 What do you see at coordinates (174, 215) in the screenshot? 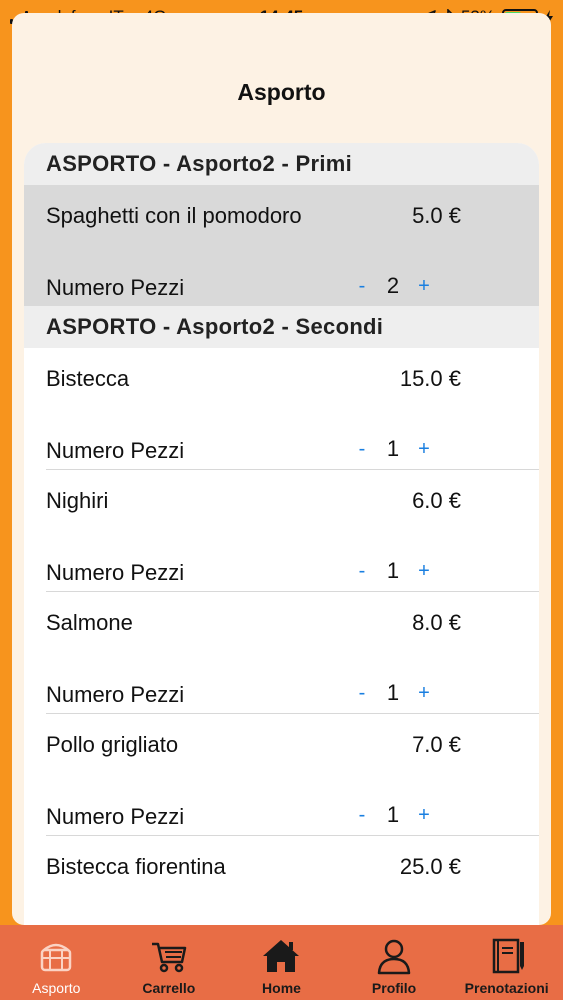
I see `item-name: Spaghetti con il pomodoro` at bounding box center [174, 215].